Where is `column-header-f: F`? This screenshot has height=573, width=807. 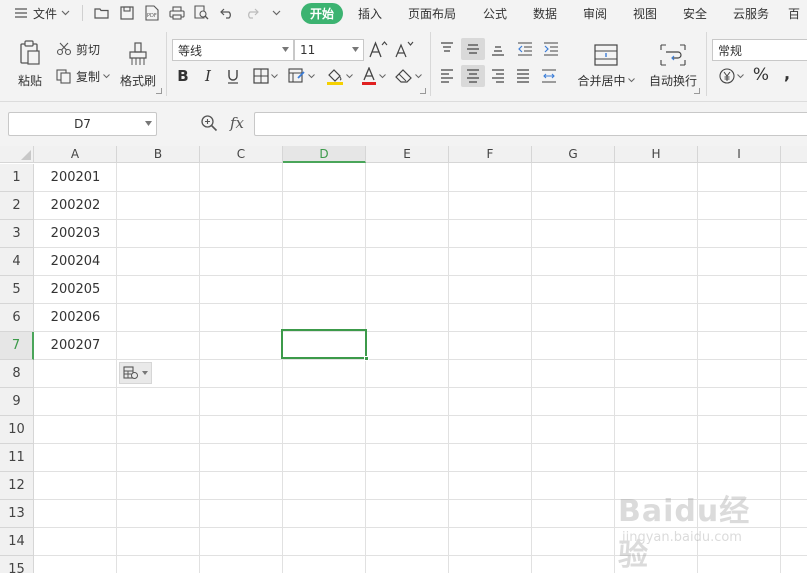
column-header-f: F is located at coordinates (490, 154).